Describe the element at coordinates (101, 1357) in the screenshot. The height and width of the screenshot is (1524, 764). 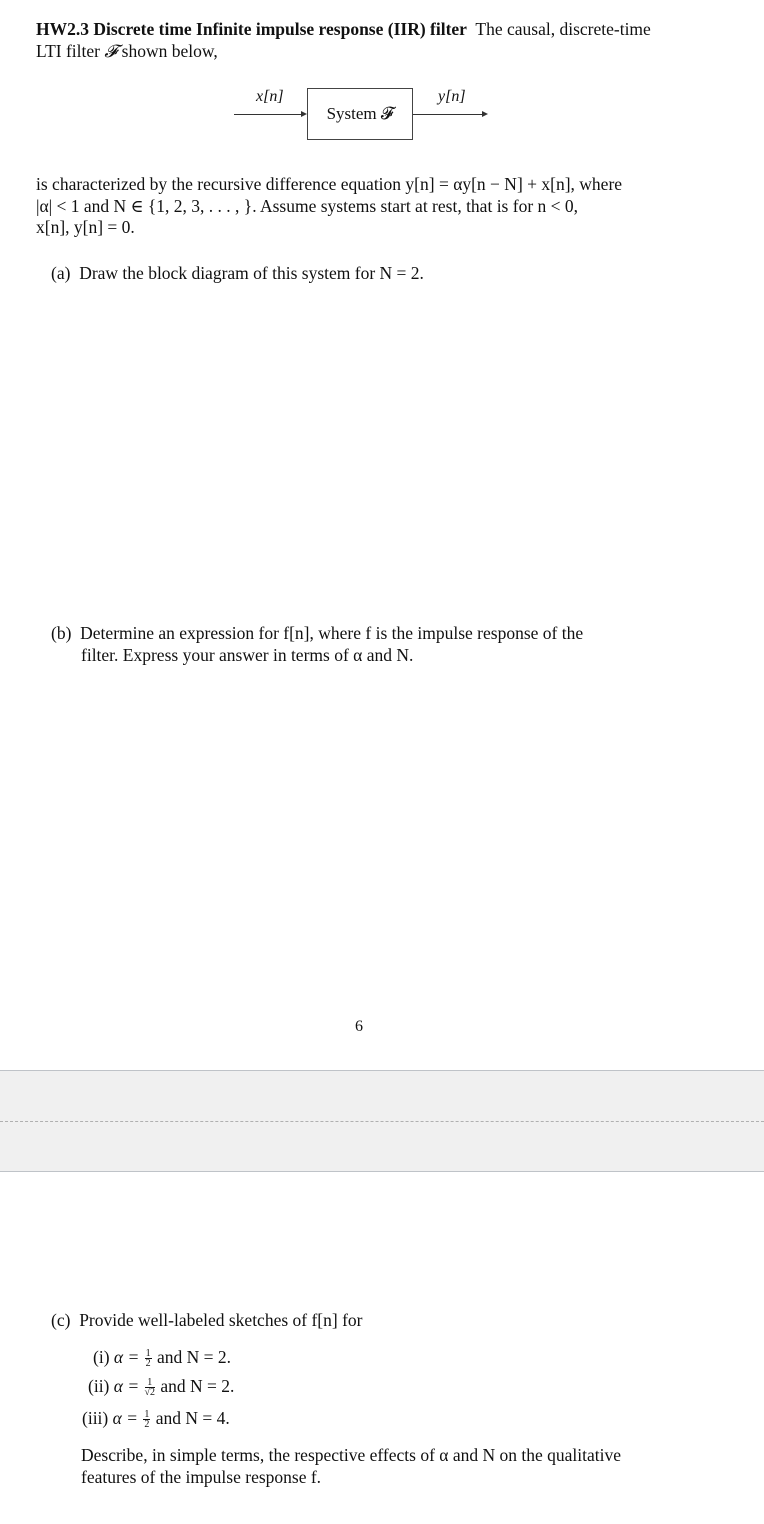
I see `item-label: (i)` at that location.